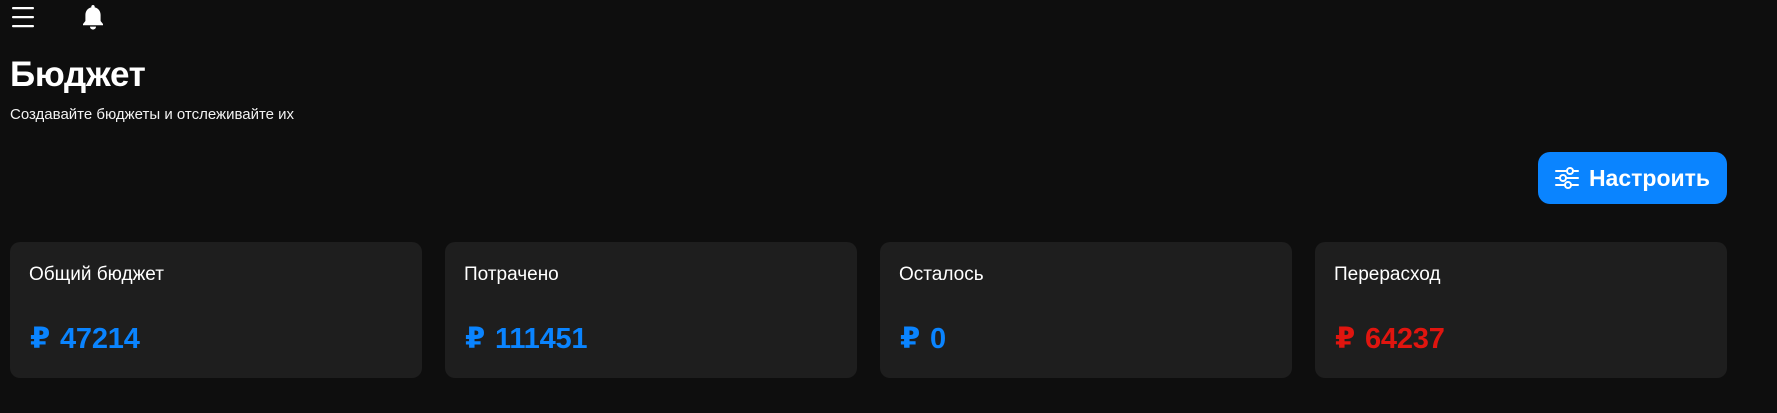 The height and width of the screenshot is (413, 1777). Describe the element at coordinates (1649, 177) in the screenshot. I see `configure-button-label: Настроить` at that location.